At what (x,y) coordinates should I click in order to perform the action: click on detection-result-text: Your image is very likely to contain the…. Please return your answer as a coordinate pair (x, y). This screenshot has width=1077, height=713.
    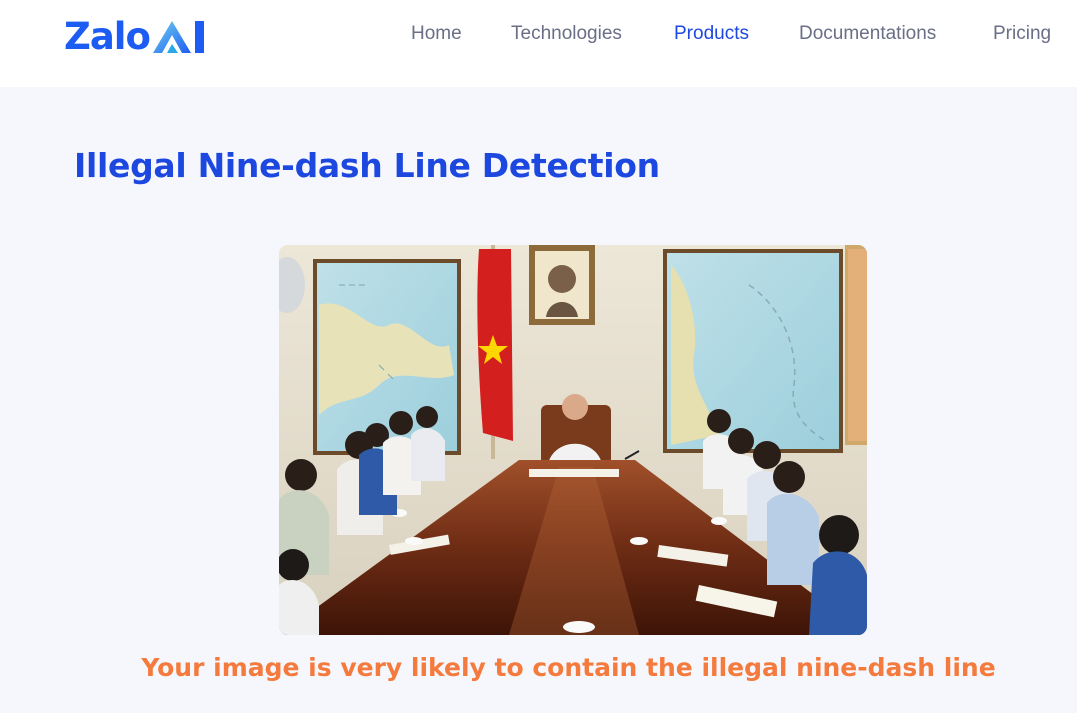
    Looking at the image, I should click on (568, 667).